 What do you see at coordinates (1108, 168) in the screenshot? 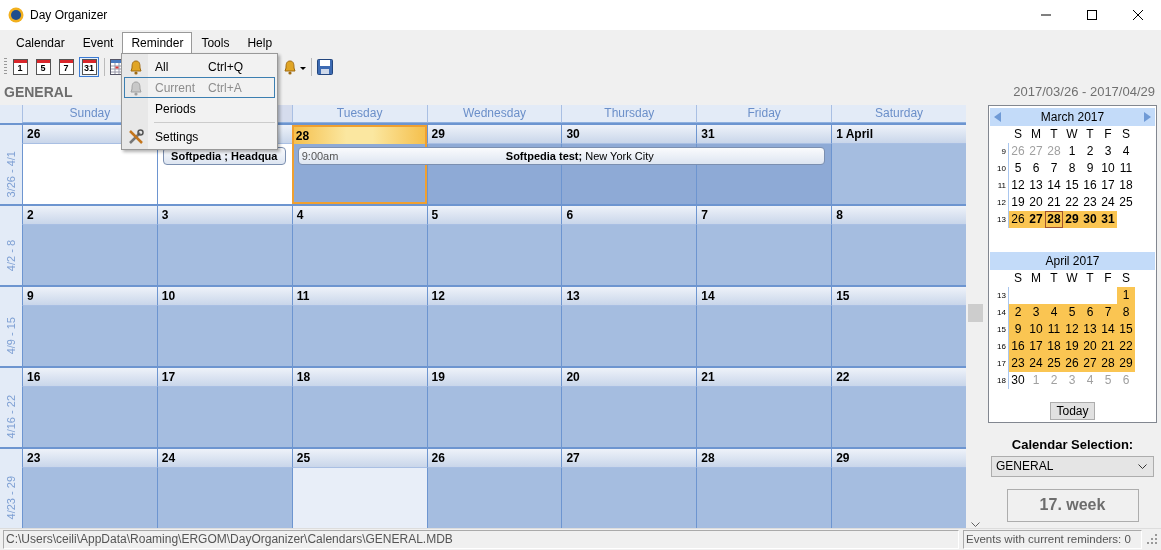
I see `mini-day: 10` at bounding box center [1108, 168].